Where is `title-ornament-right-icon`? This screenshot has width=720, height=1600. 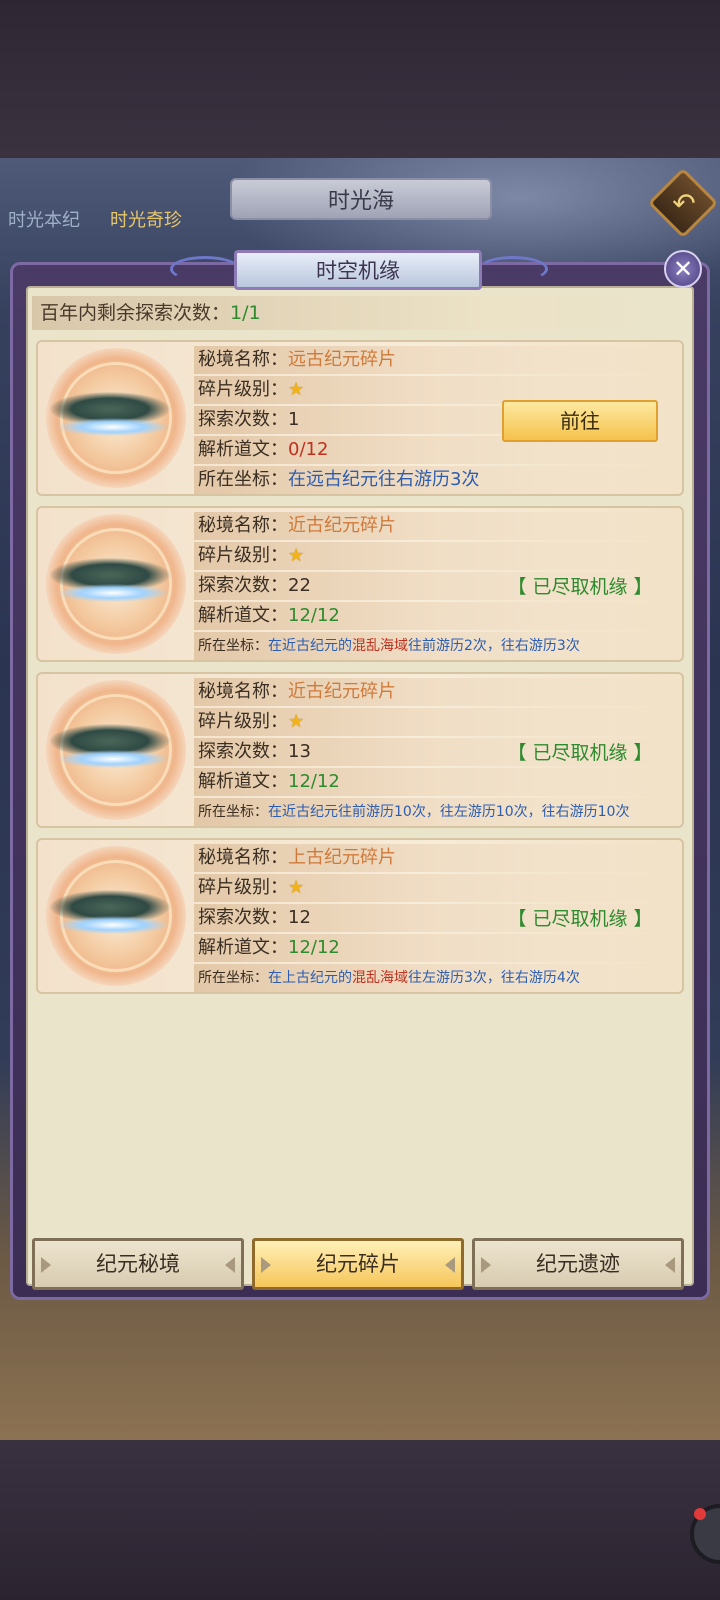
title-ornament-right-icon is located at coordinates (513, 269).